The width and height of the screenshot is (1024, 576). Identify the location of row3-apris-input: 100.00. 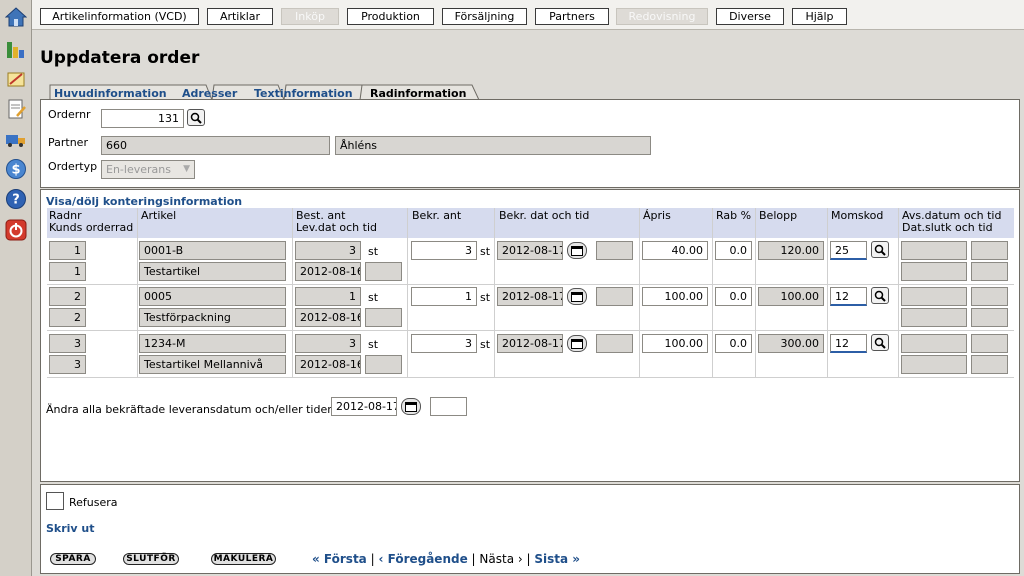
(675, 343).